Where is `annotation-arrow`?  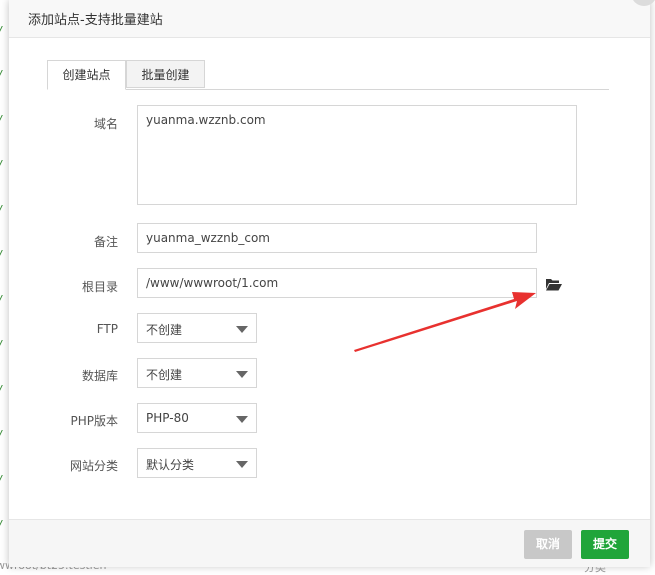 annotation-arrow is located at coordinates (445, 322).